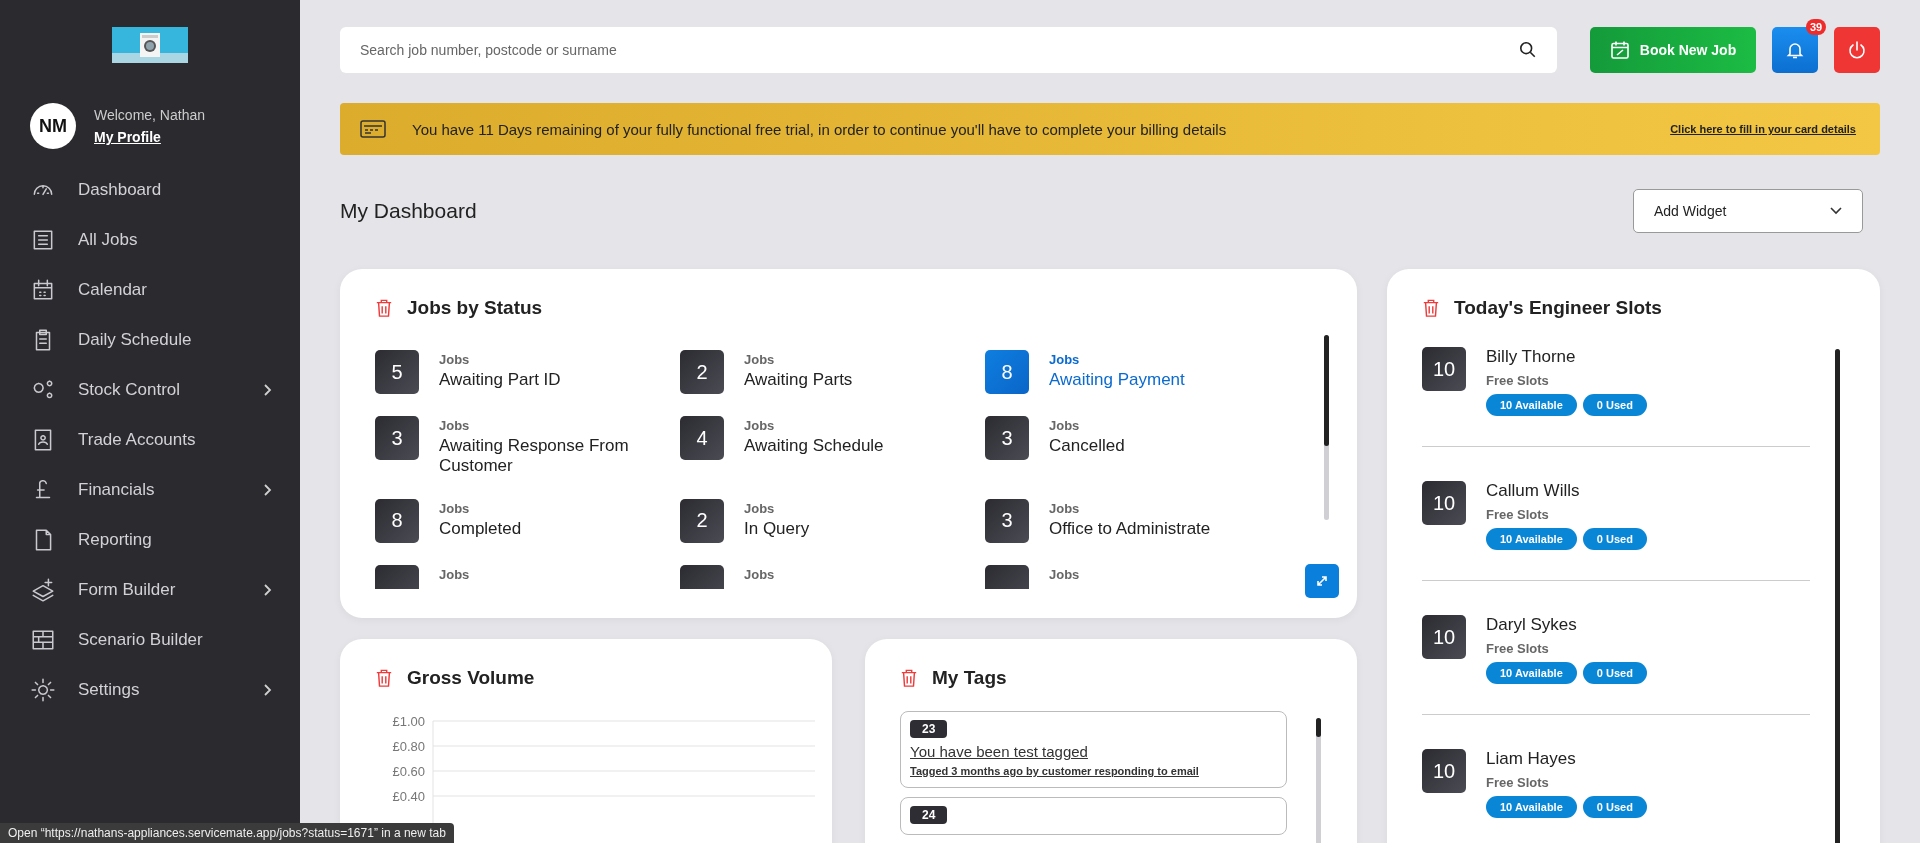  Describe the element at coordinates (1531, 357) in the screenshot. I see `engineer-name: Billy Thorne` at that location.